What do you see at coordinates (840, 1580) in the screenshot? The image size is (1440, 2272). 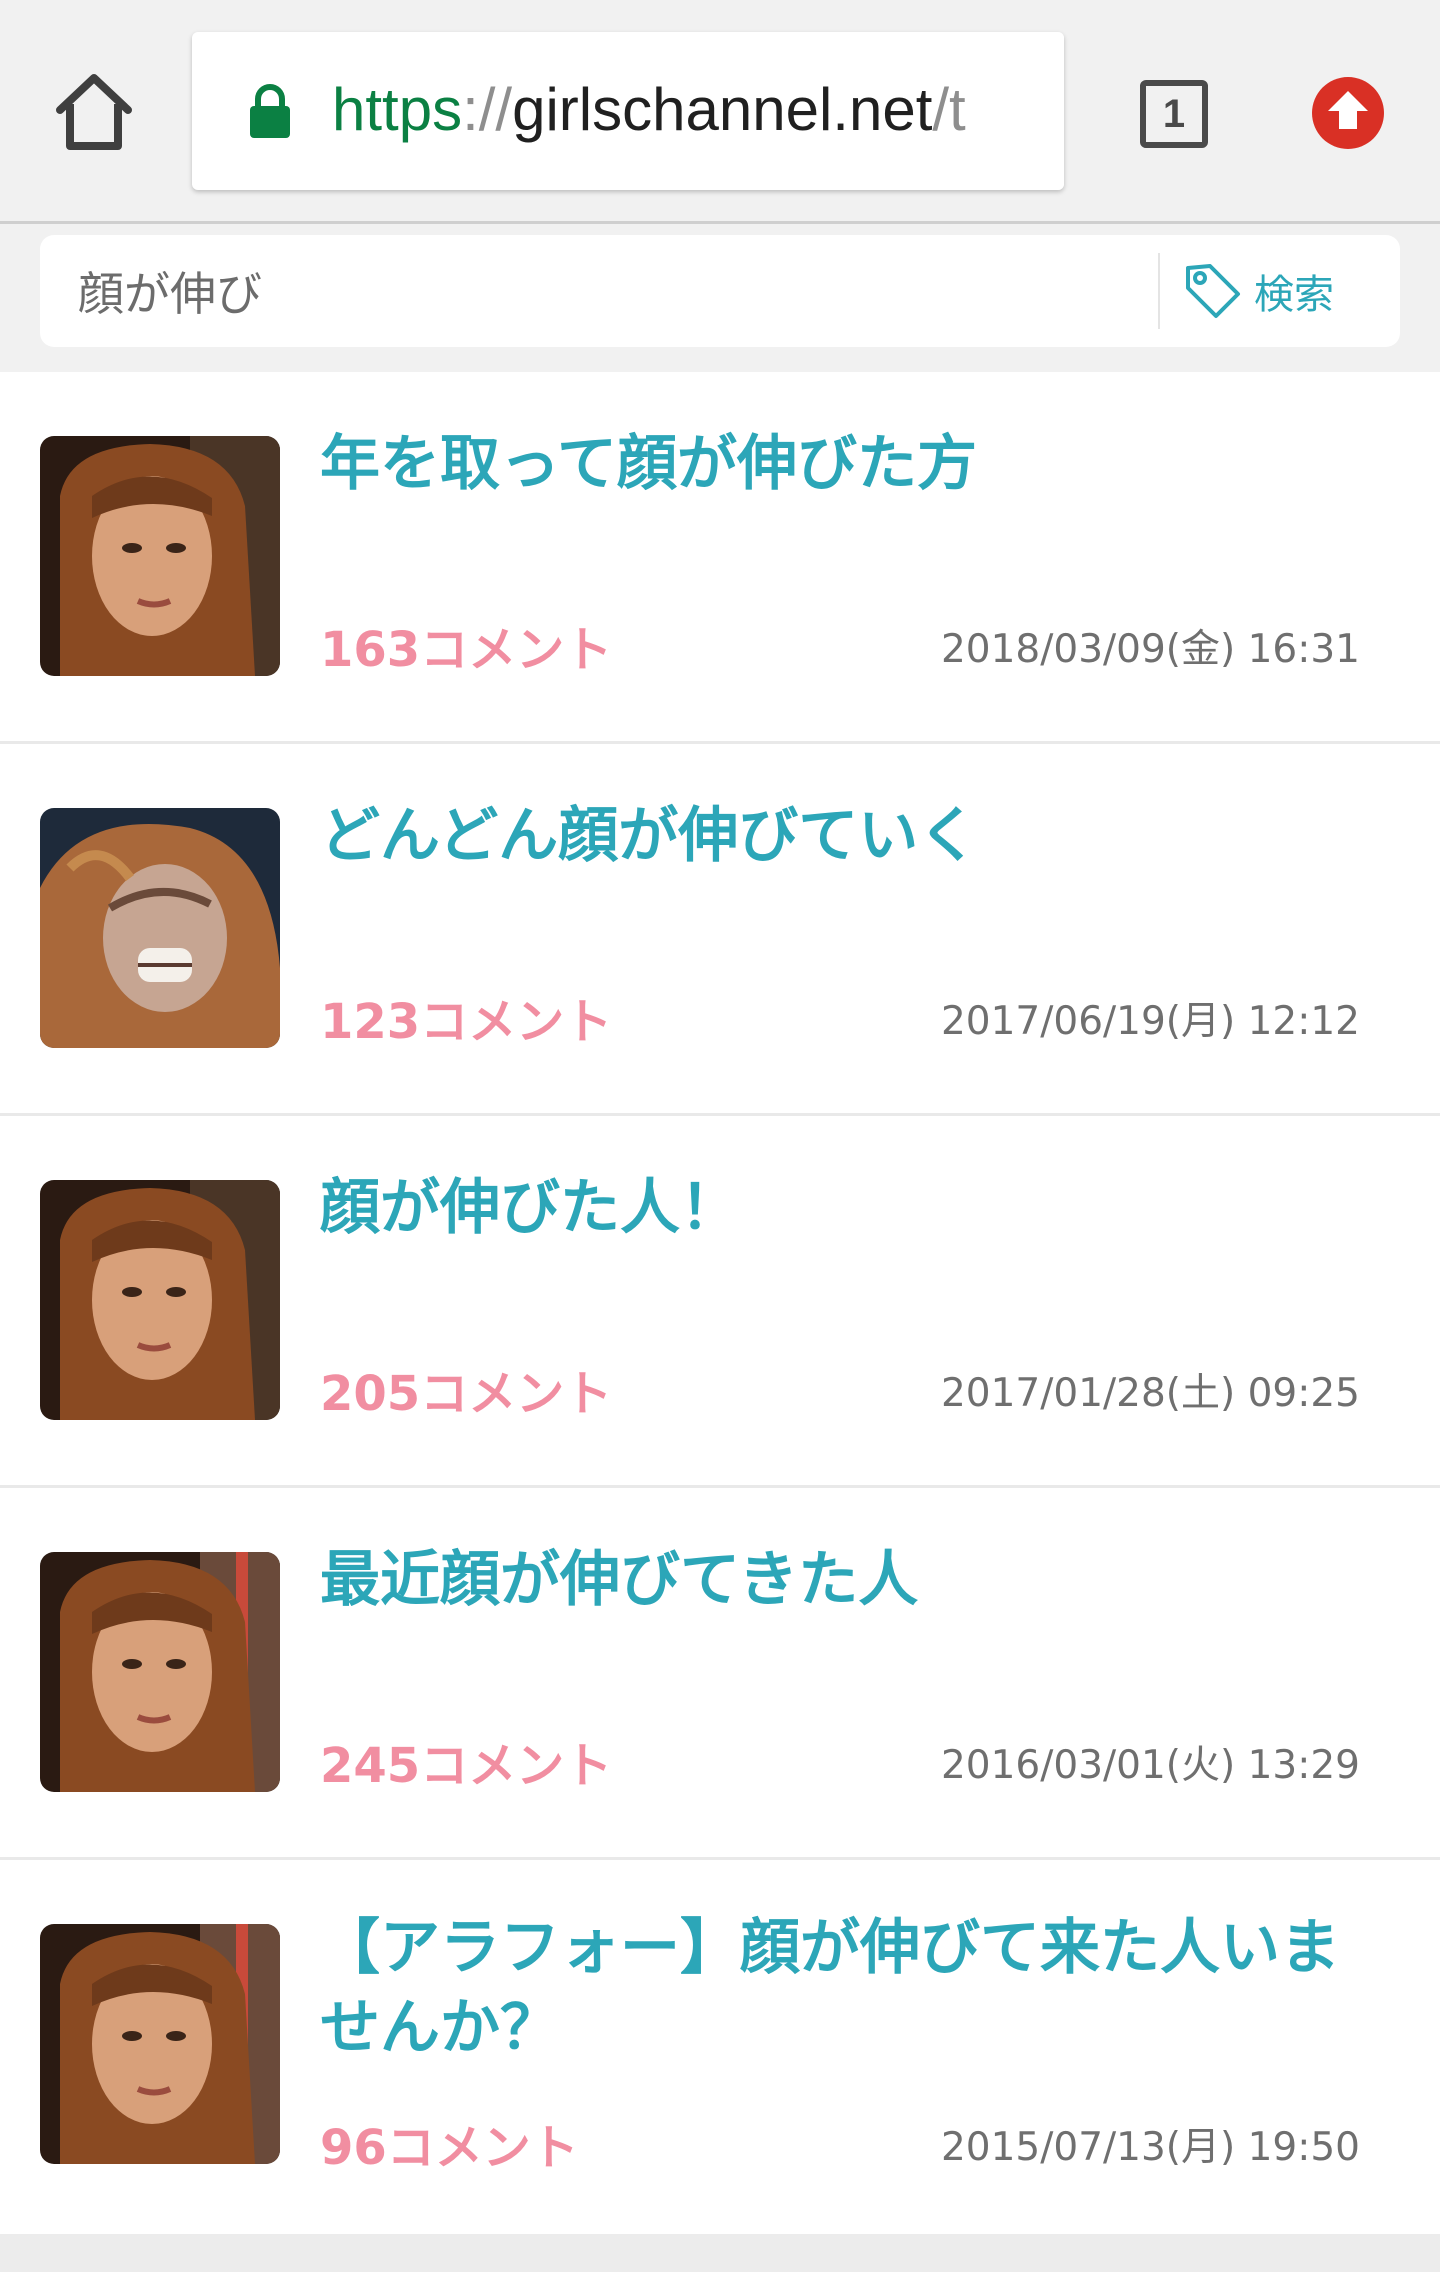 I see `topic-title: 最近顔が伸びてきた人` at bounding box center [840, 1580].